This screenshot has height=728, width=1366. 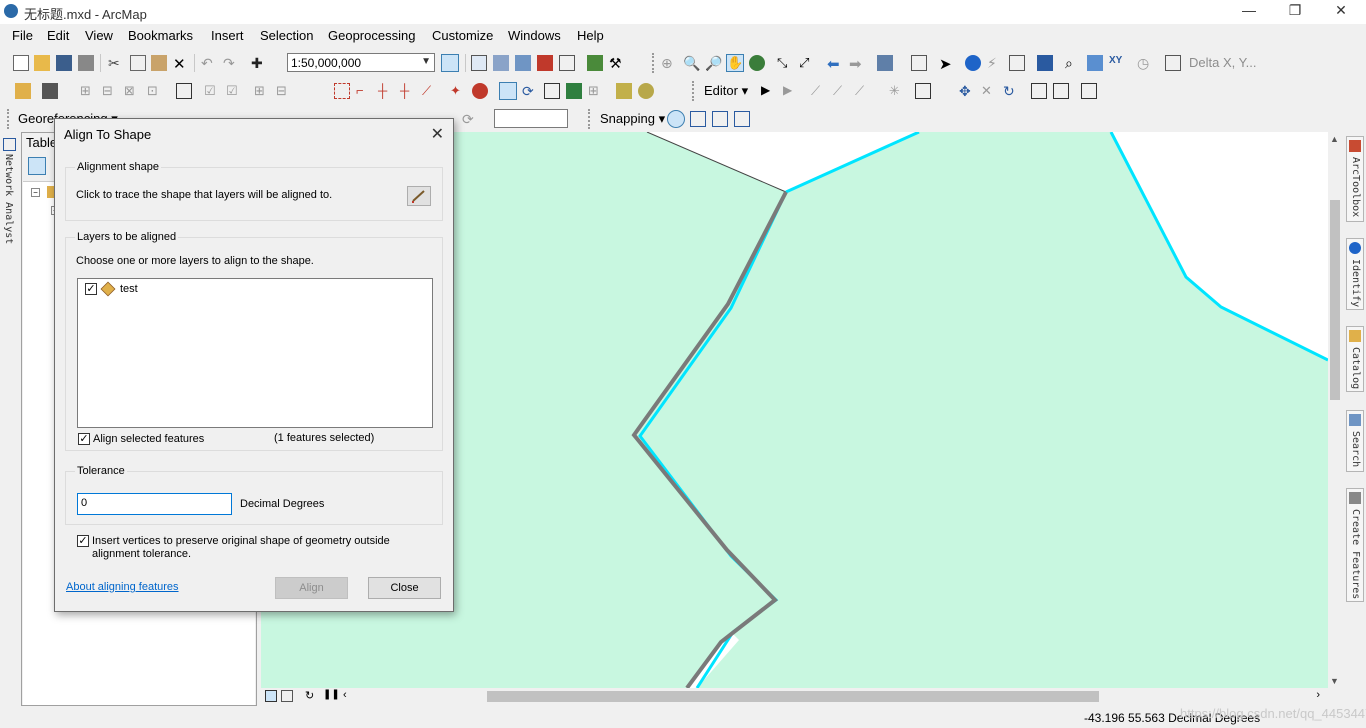 What do you see at coordinates (480, 91) in the screenshot?
I see `attributes-icon` at bounding box center [480, 91].